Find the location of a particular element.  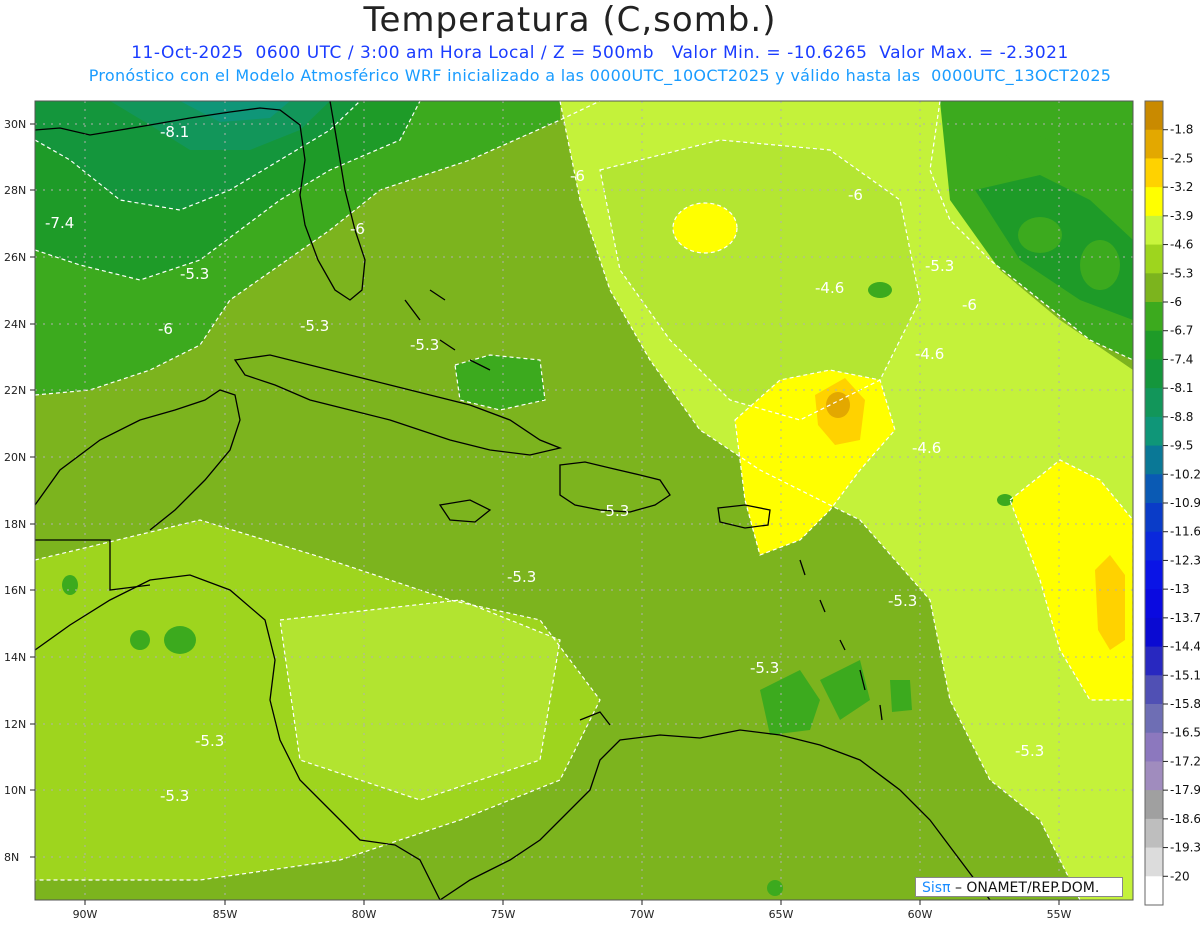

colorbar-label: -15.8 is located at coordinates (1185, 704).